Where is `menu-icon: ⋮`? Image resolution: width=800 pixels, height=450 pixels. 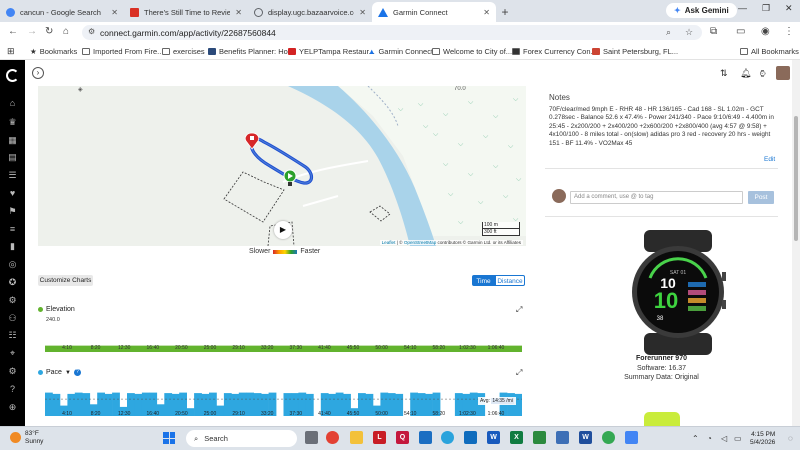 menu-icon: ⋮ is located at coordinates (789, 31).